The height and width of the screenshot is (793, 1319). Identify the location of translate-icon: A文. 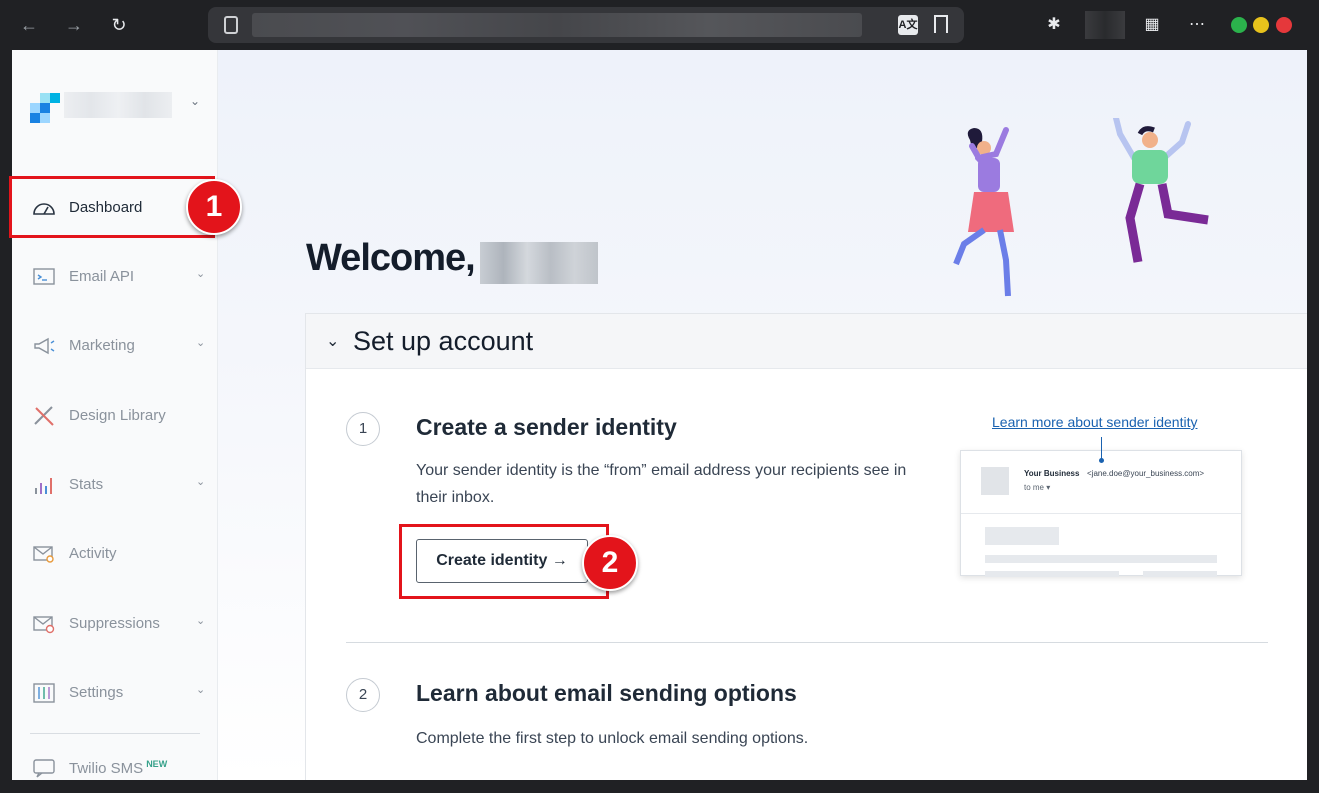
(908, 25).